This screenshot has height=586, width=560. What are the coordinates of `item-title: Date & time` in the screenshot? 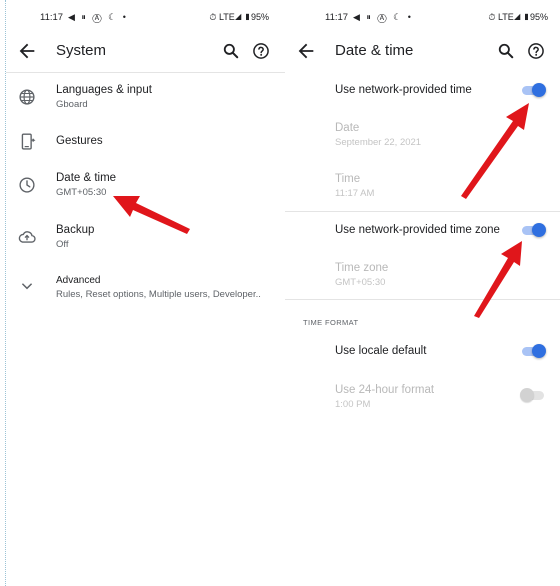 It's located at (86, 178).